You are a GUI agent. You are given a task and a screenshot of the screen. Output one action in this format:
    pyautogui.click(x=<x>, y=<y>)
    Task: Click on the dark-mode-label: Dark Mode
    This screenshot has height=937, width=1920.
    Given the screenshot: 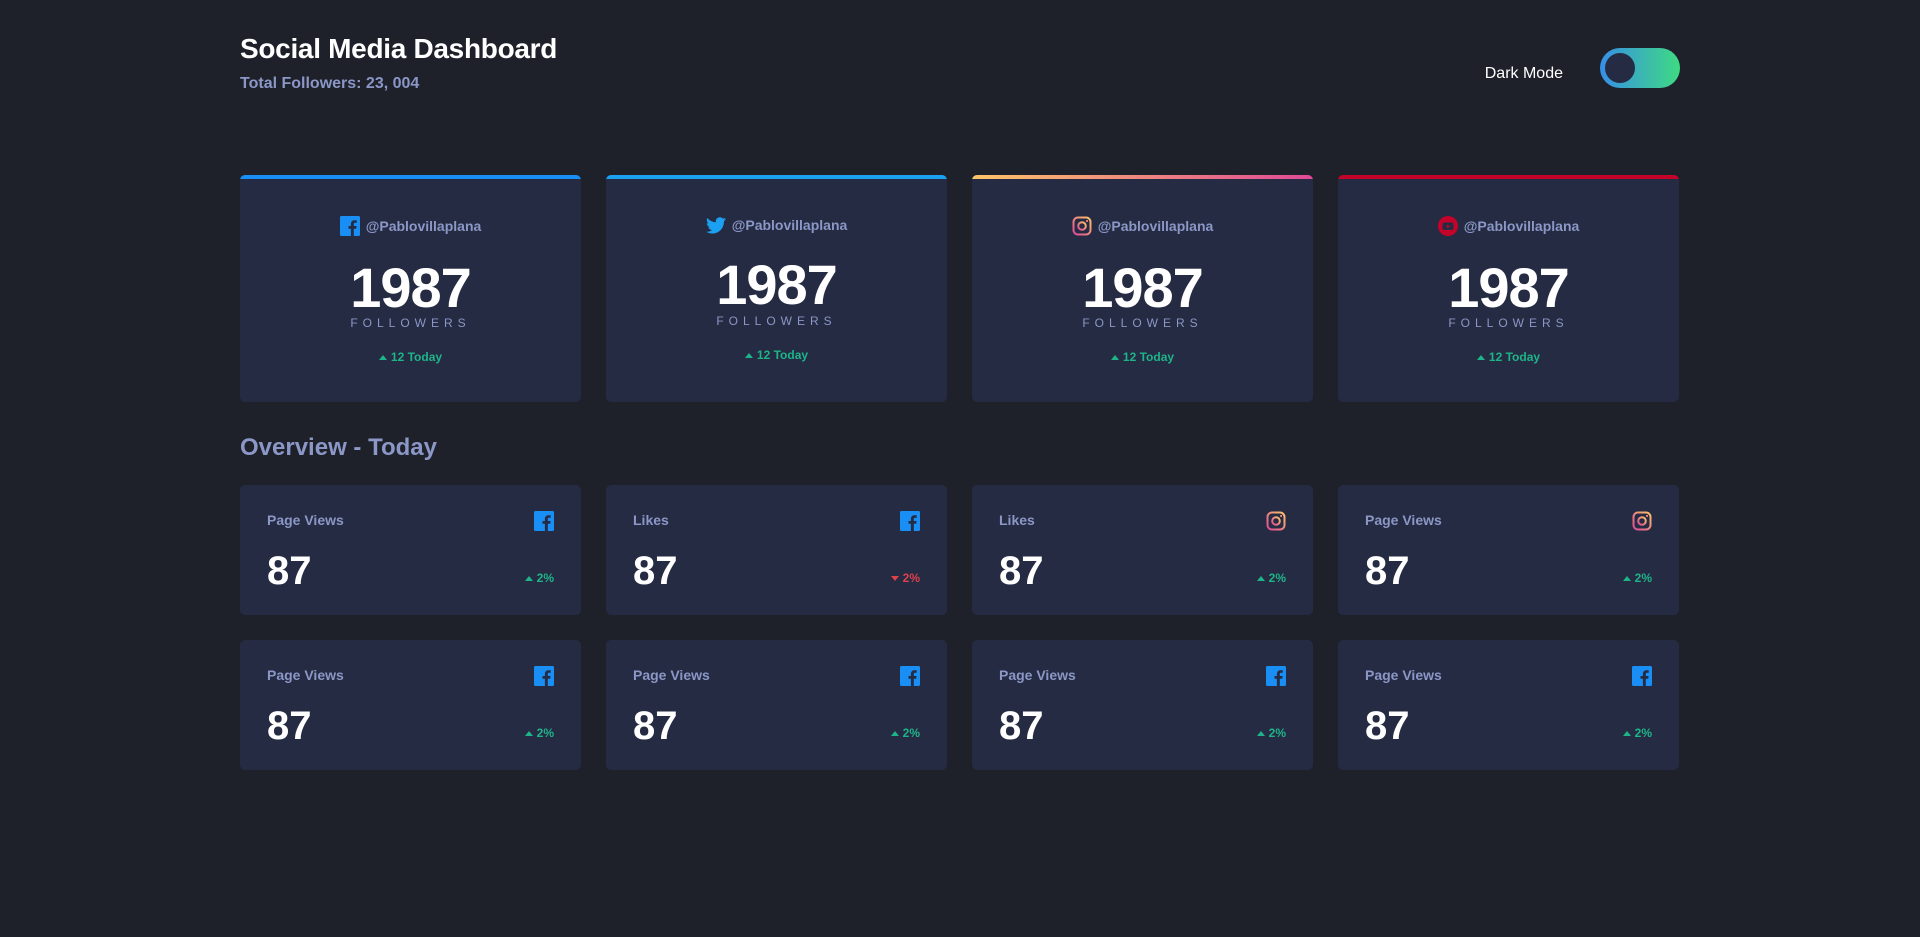 What is the action you would take?
    pyautogui.click(x=1523, y=73)
    